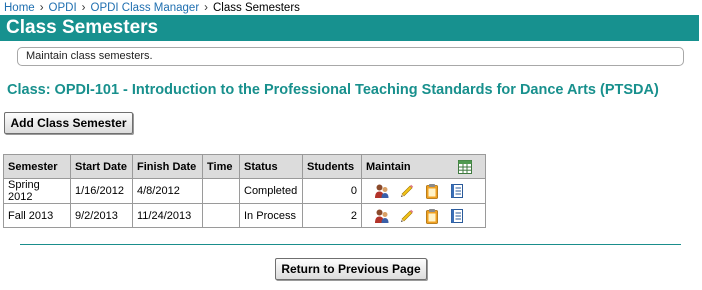 This screenshot has height=290, width=702. What do you see at coordinates (388, 166) in the screenshot?
I see `column-header-maintain-label: Maintain` at bounding box center [388, 166].